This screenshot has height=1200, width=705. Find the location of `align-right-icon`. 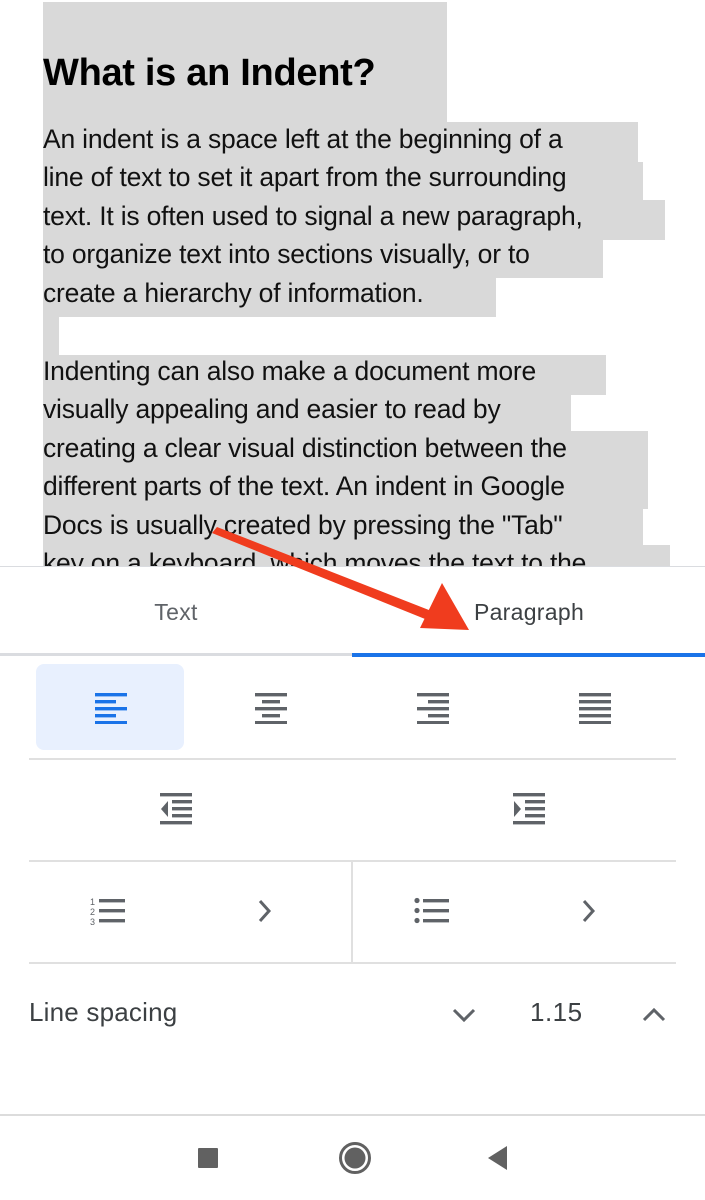

align-right-icon is located at coordinates (433, 708).